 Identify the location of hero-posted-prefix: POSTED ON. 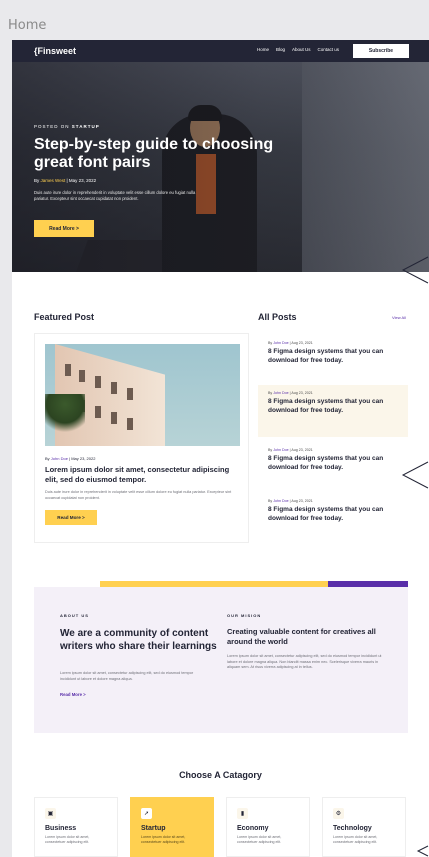
(52, 126).